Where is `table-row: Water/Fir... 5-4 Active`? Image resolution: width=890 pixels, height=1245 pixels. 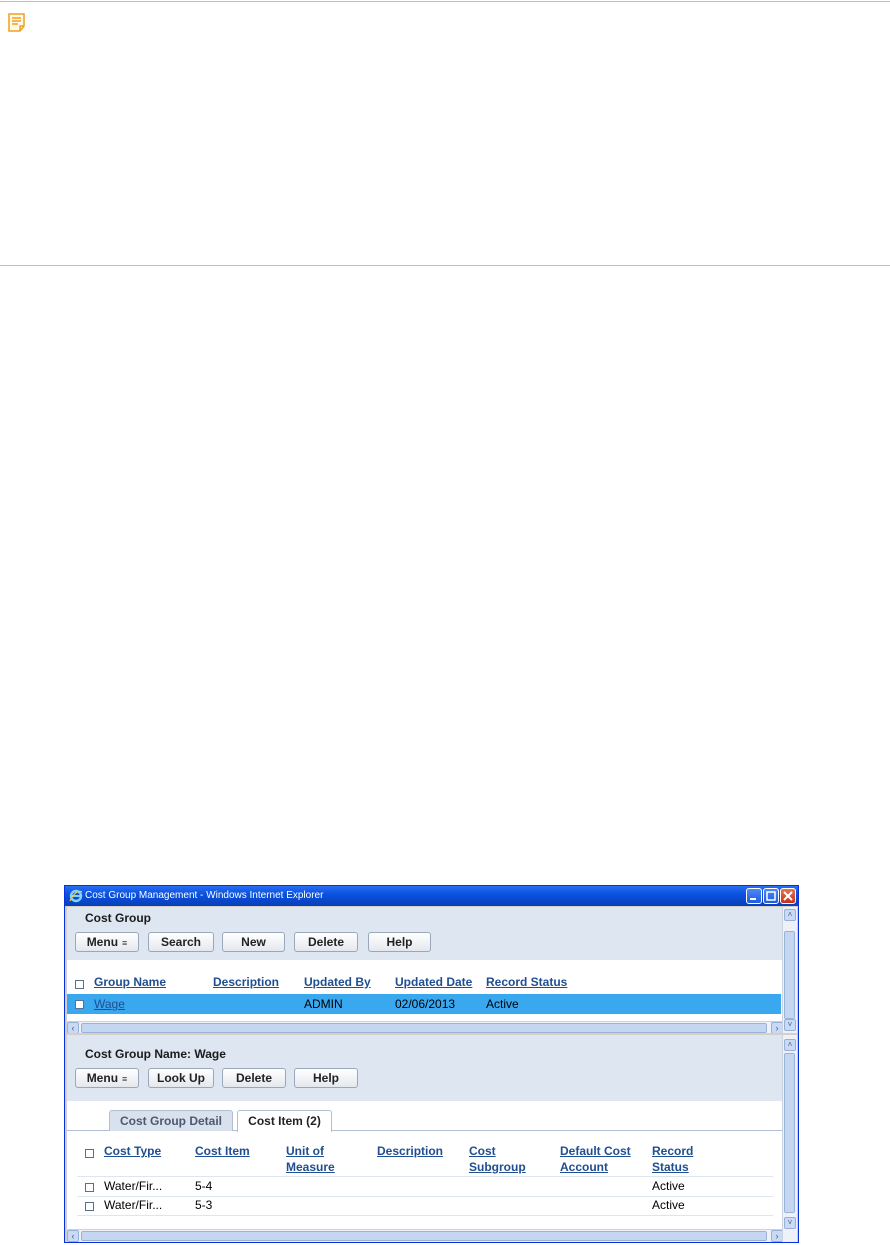 table-row: Water/Fir... 5-4 Active is located at coordinates (425, 1186).